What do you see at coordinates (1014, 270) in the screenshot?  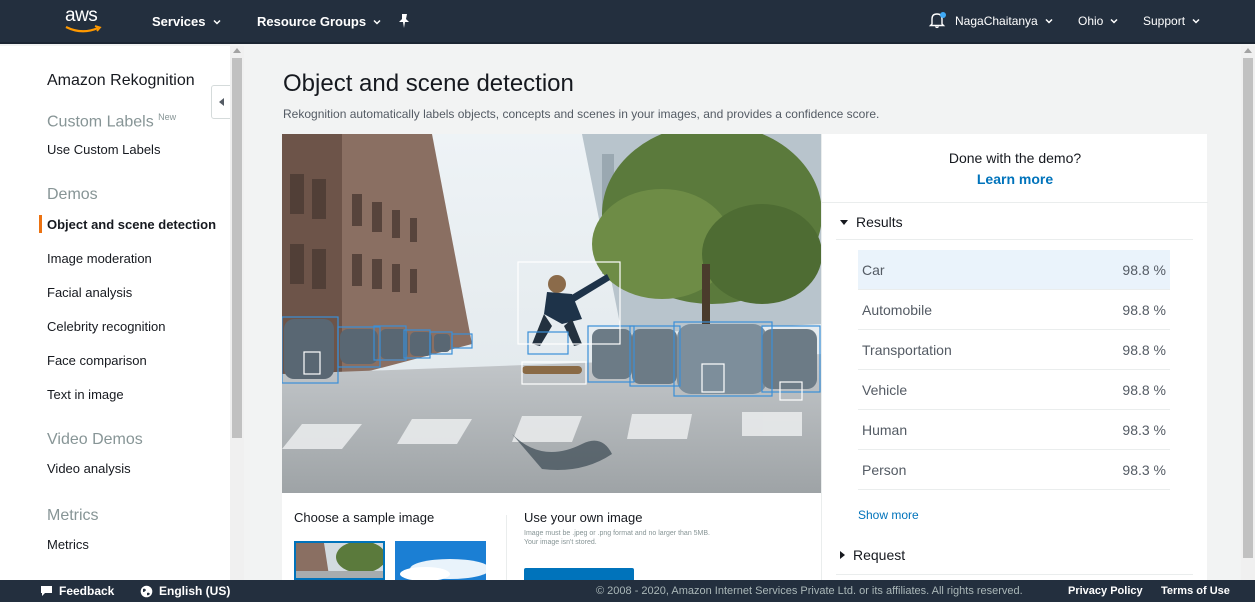 I see `result-row: Car 98.8 %` at bounding box center [1014, 270].